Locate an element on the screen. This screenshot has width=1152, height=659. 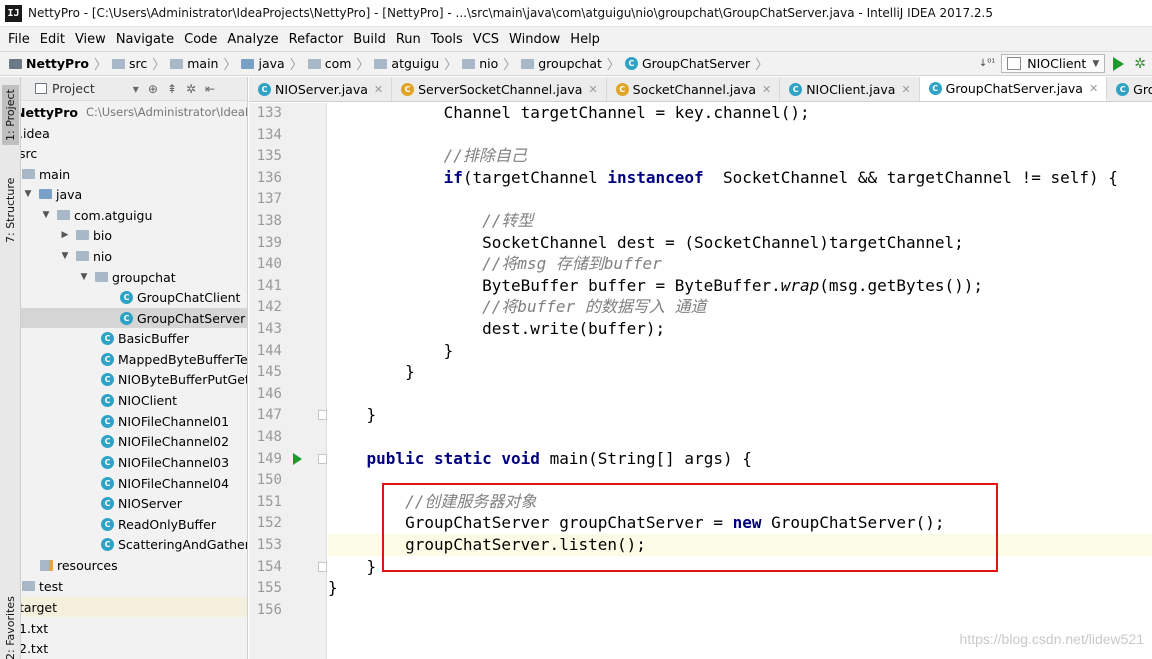
debug-bug-icon: ✲ is located at coordinates (1140, 64).